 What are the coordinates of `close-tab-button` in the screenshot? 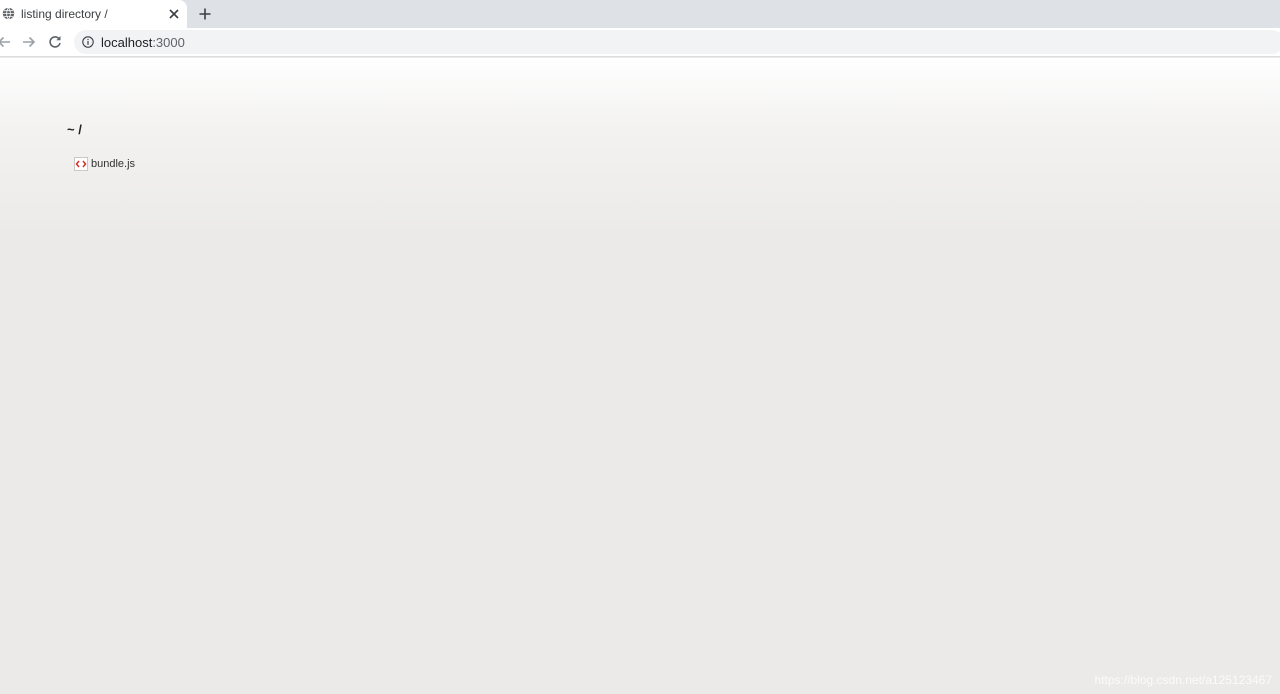 It's located at (174, 14).